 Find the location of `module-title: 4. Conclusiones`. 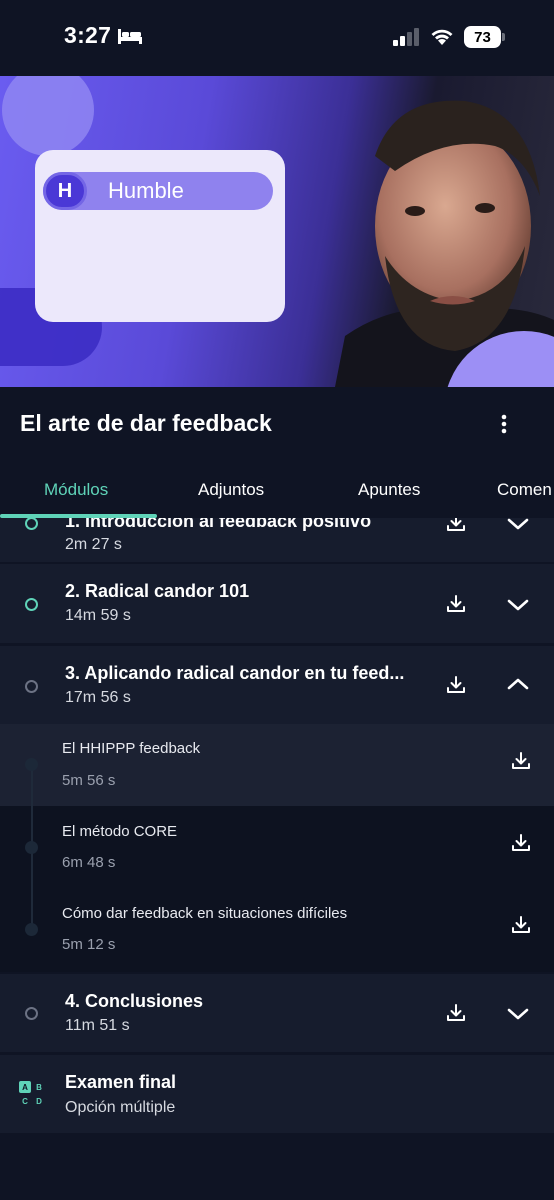

module-title: 4. Conclusiones is located at coordinates (134, 1001).